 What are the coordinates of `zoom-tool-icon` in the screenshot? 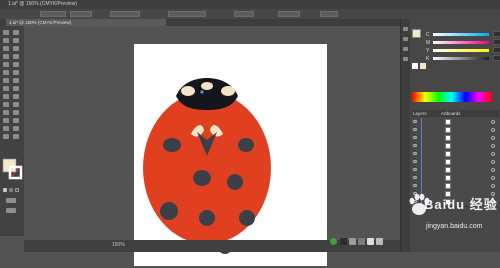 It's located at (16, 136).